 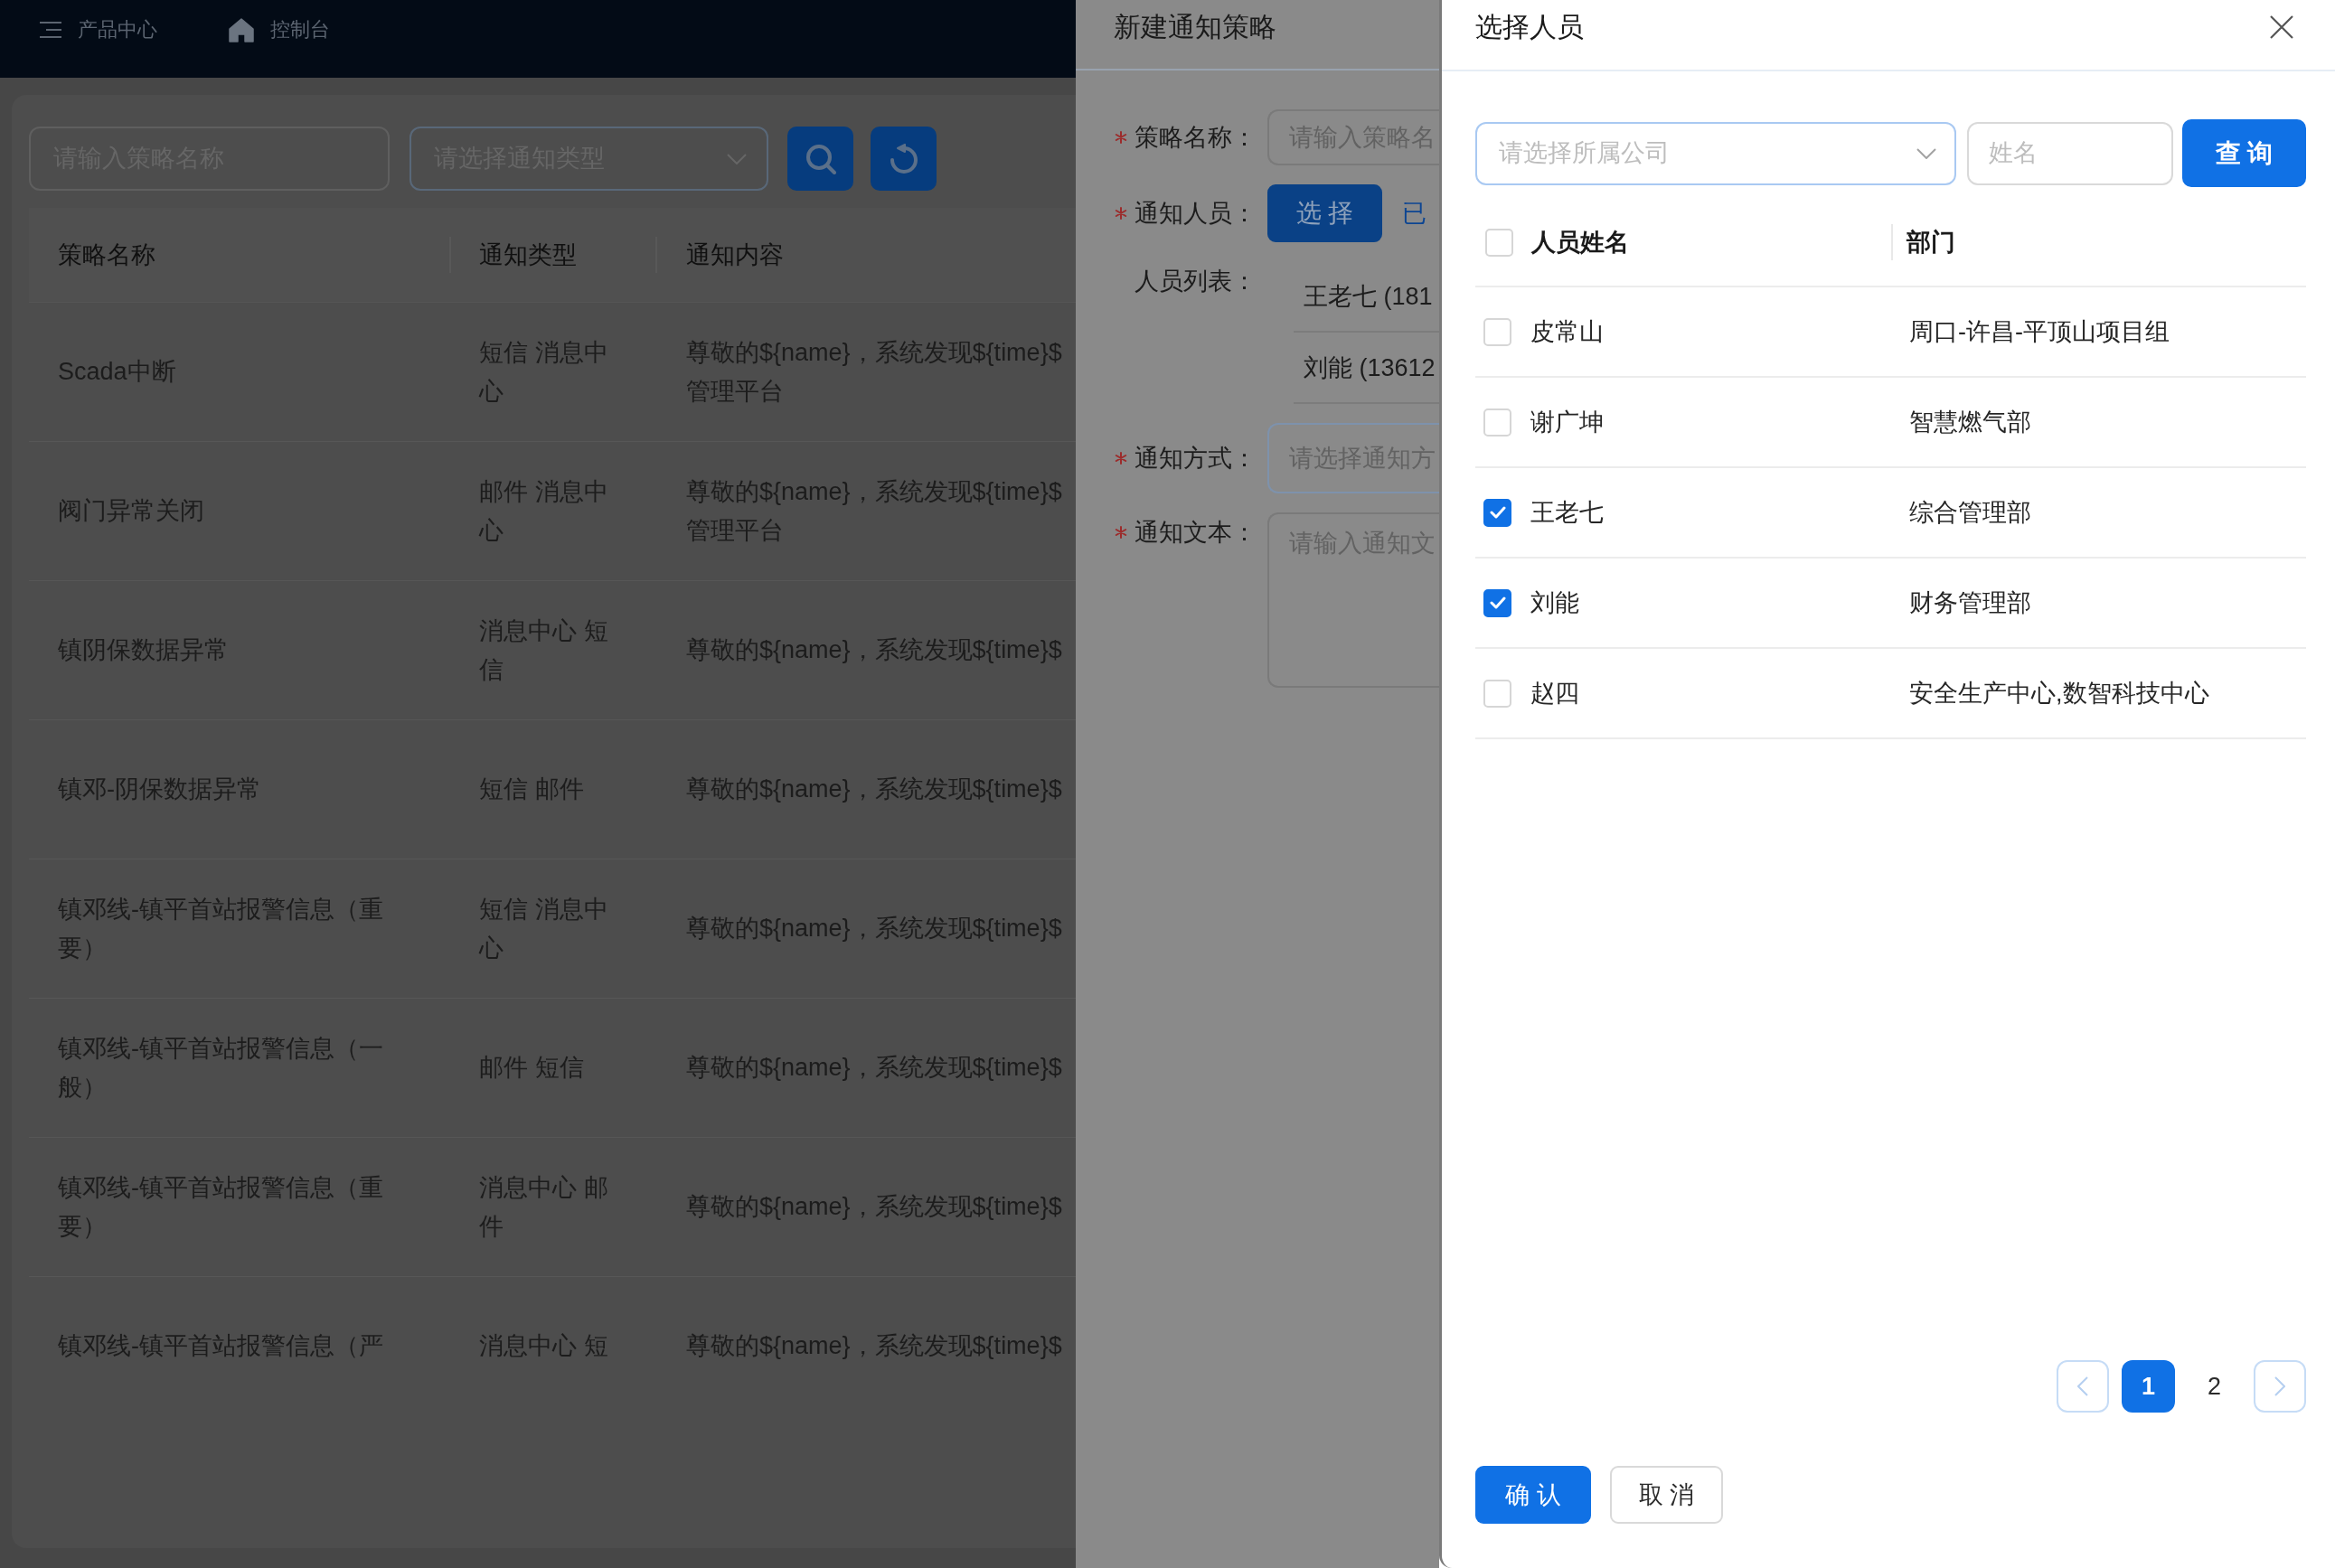 What do you see at coordinates (1196, 459) in the screenshot?
I see `field-label: 通知方式：` at bounding box center [1196, 459].